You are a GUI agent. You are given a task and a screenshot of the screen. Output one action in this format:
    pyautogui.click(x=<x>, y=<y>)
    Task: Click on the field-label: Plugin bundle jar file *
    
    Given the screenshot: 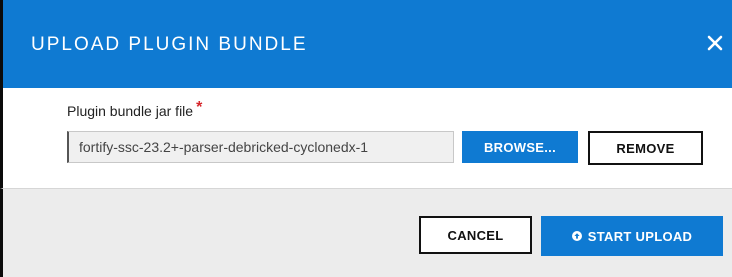 What is the action you would take?
    pyautogui.click(x=134, y=110)
    